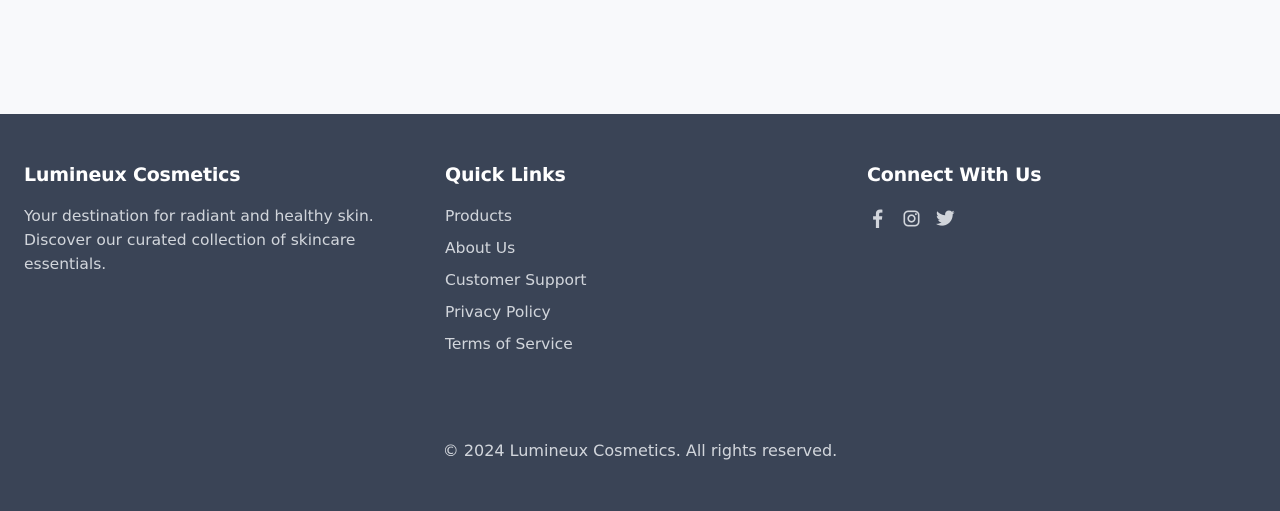 The image size is (1280, 511). Describe the element at coordinates (132, 175) in the screenshot. I see `brand-title: Lumineux Cosmetics` at that location.